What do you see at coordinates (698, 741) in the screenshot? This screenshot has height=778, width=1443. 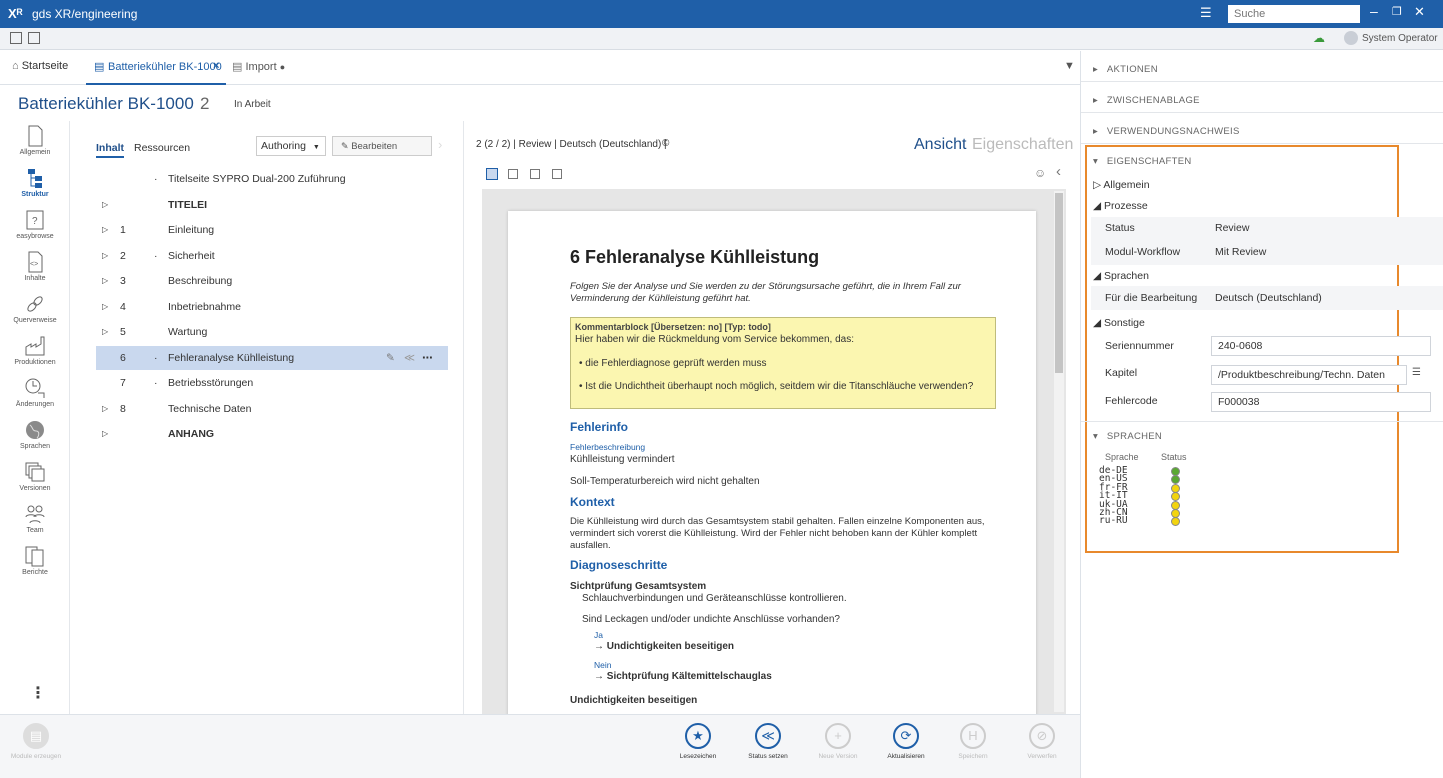 I see `lesezeichen-button: ★ Lesezeichen` at bounding box center [698, 741].